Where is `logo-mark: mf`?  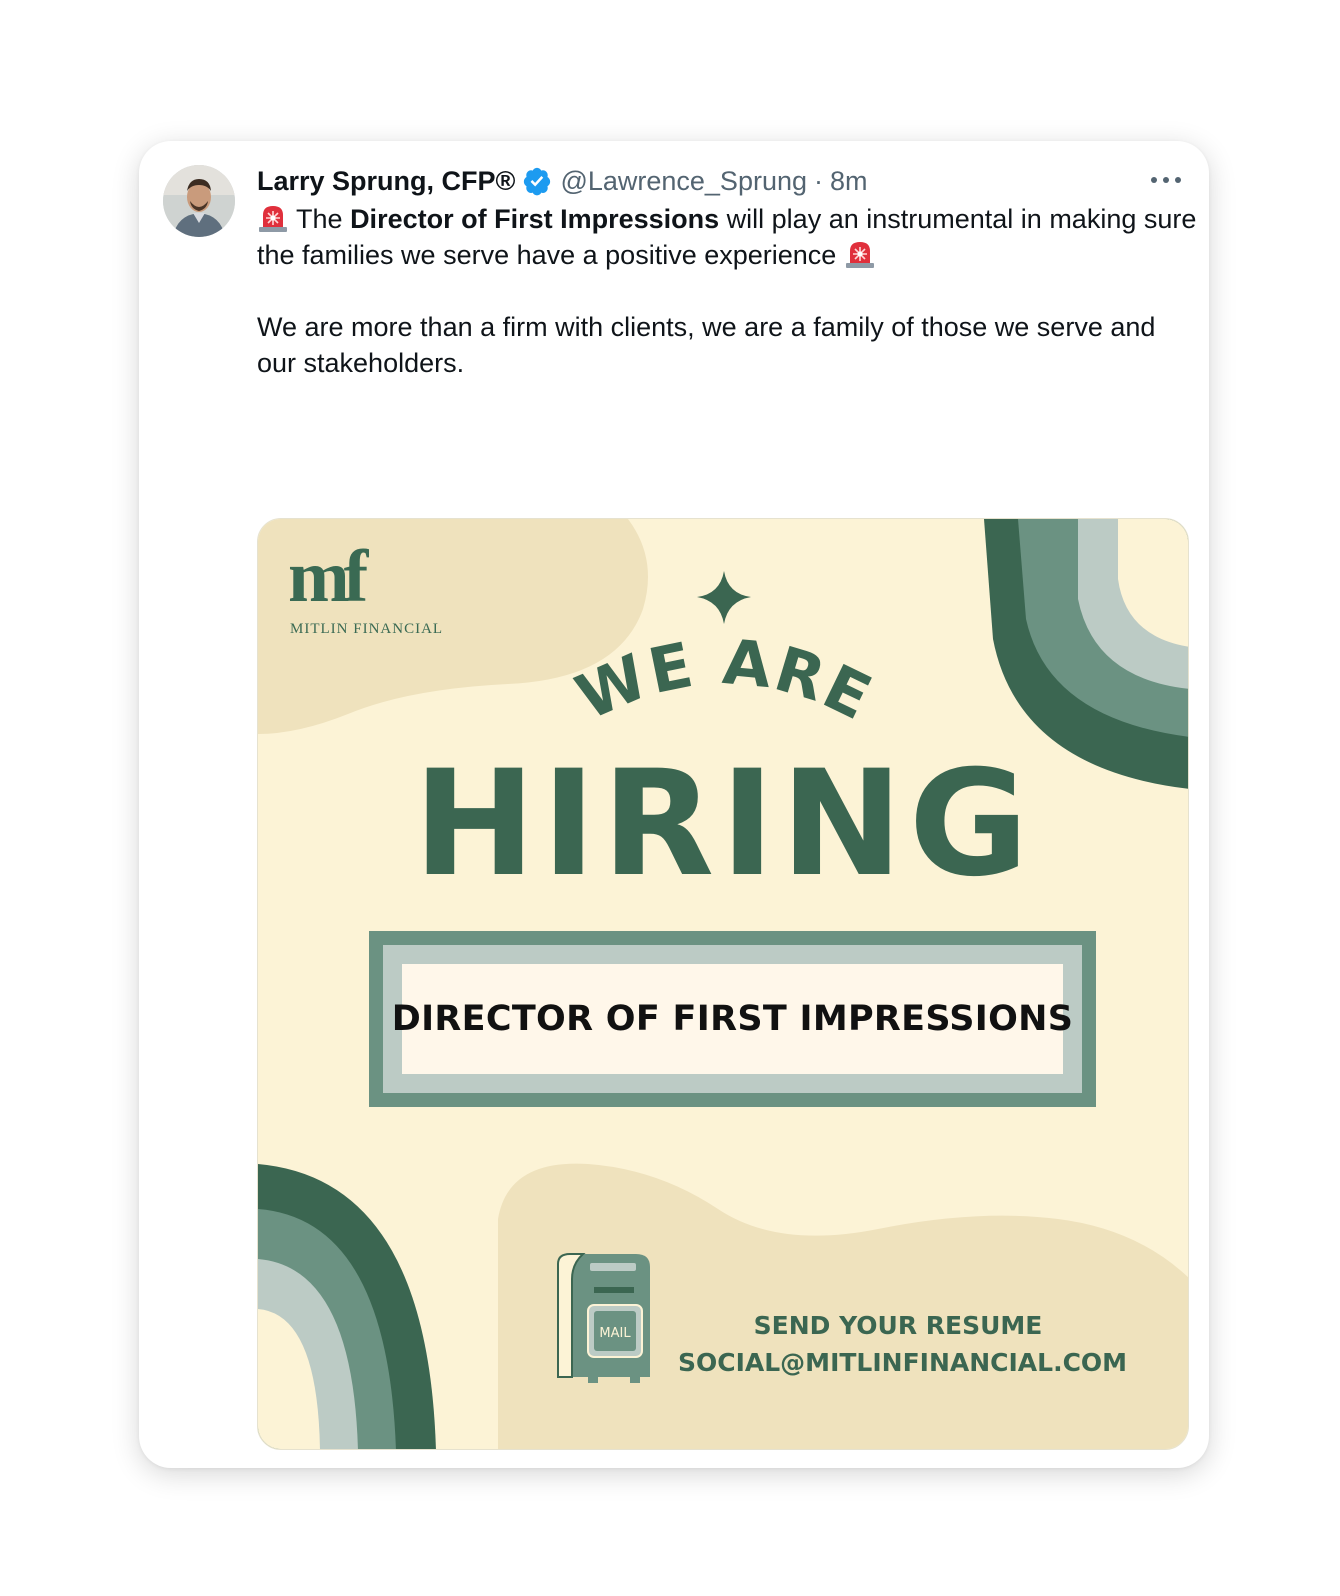 logo-mark: mf is located at coordinates (328, 577).